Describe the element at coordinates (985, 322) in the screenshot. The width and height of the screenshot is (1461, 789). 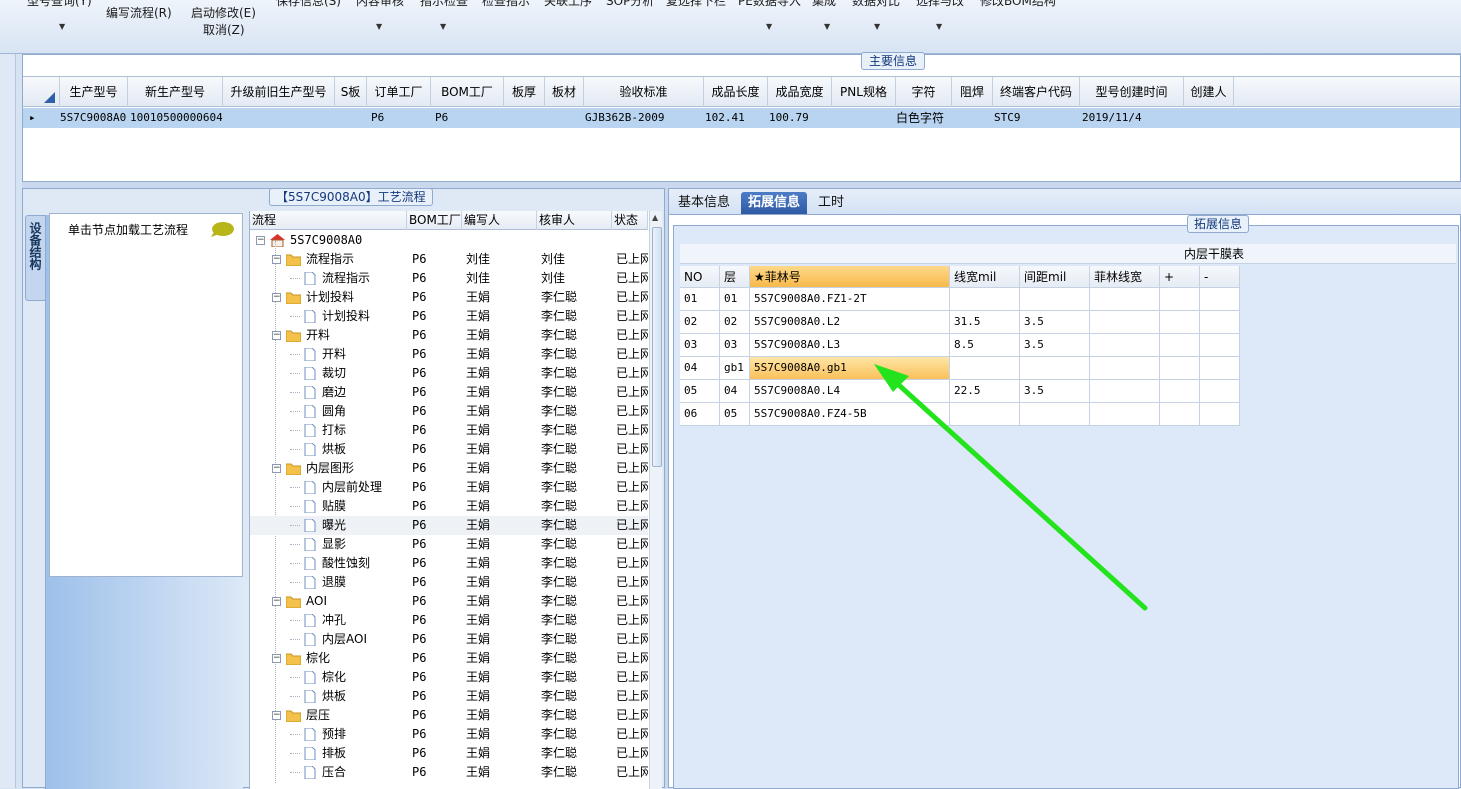
I see `film-cell-lw: 31.5` at that location.